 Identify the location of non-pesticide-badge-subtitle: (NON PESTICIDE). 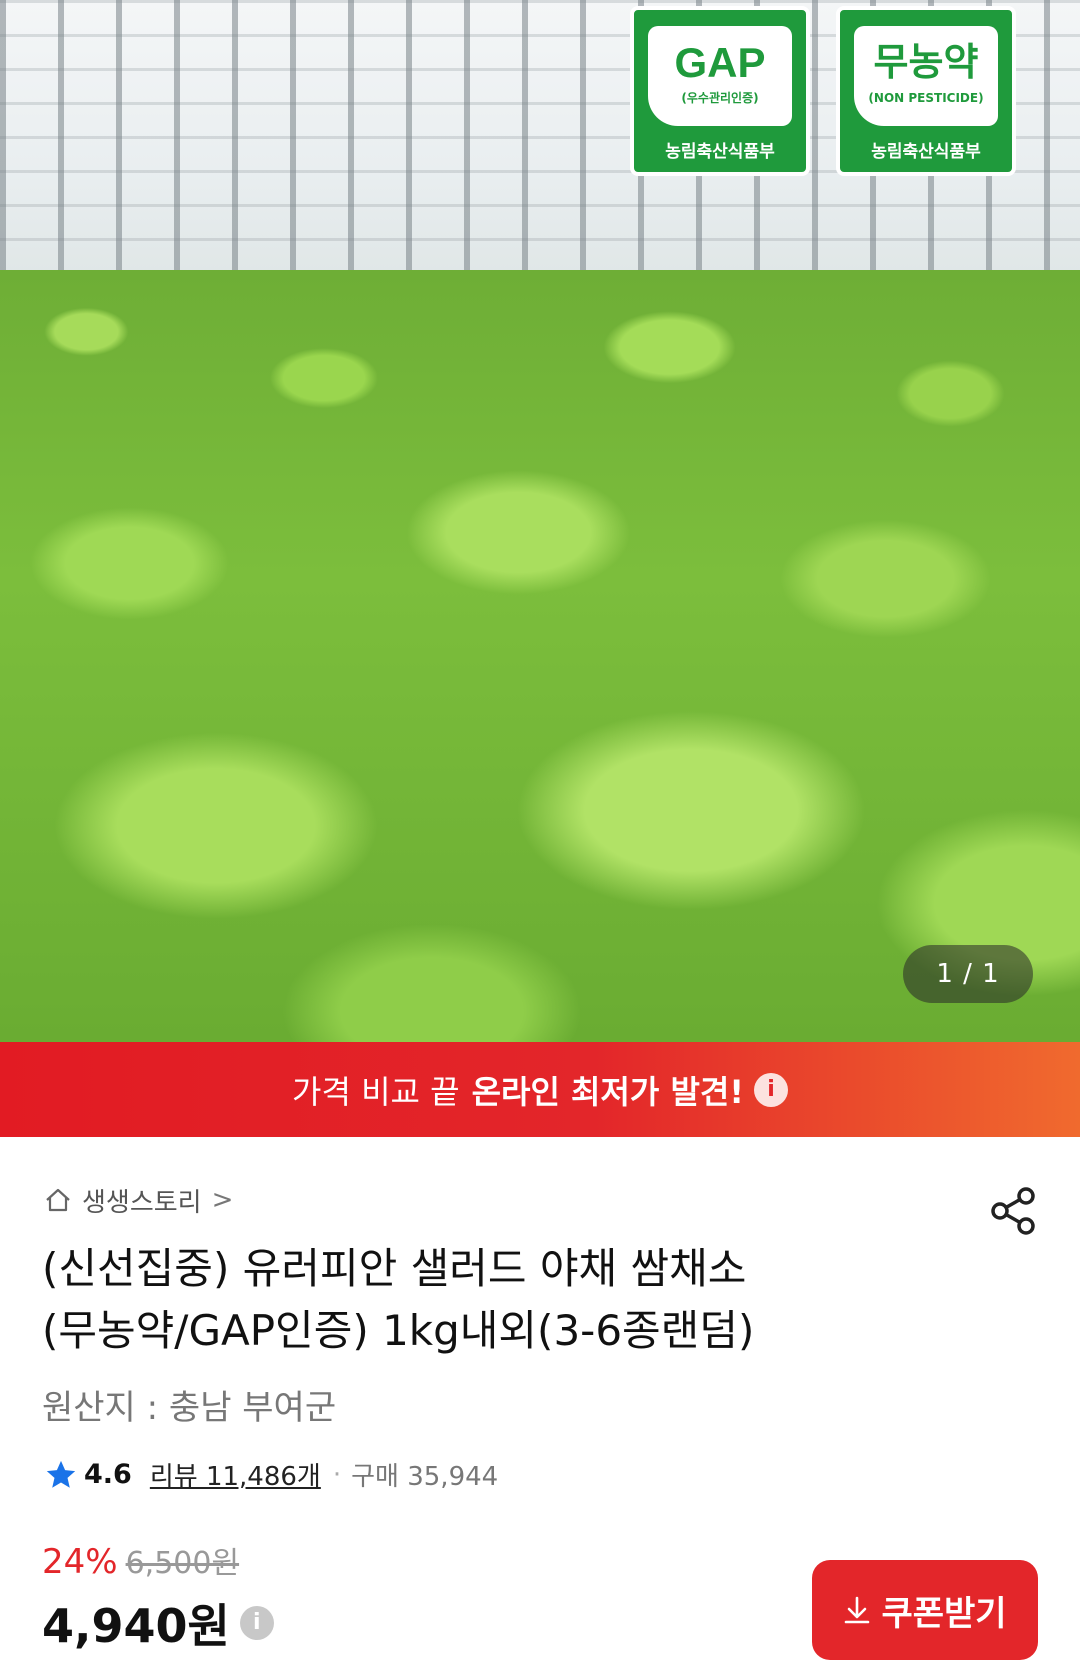
(926, 98).